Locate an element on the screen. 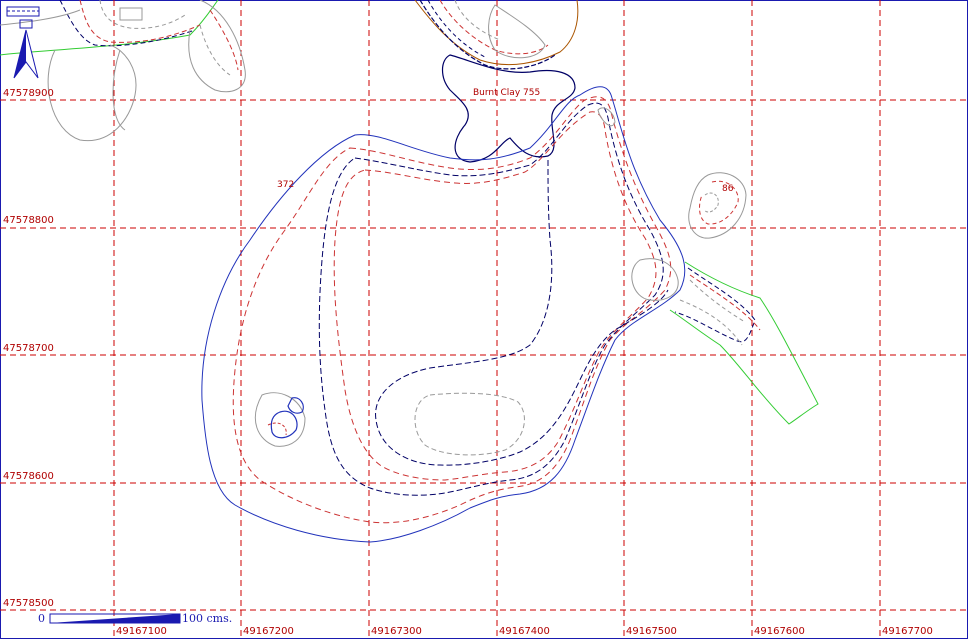 This screenshot has height=639, width=968. scale-end-label: 100 cms. is located at coordinates (207, 618).